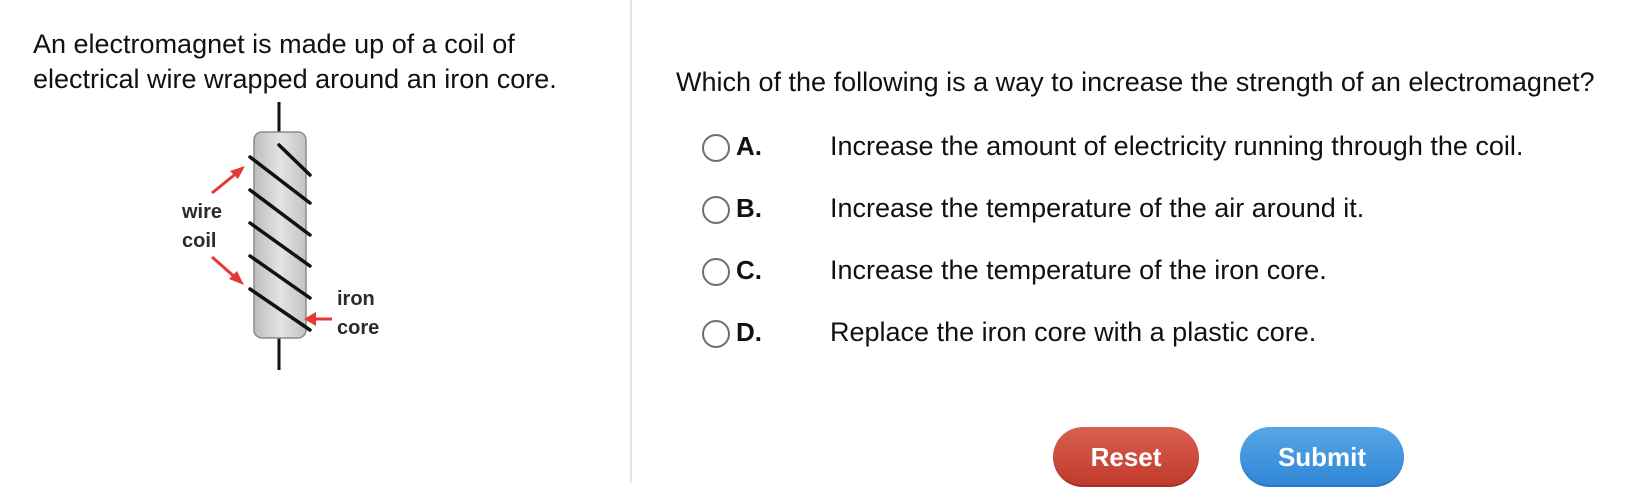 The width and height of the screenshot is (1637, 487). I want to click on label-iron: iron, so click(356, 299).